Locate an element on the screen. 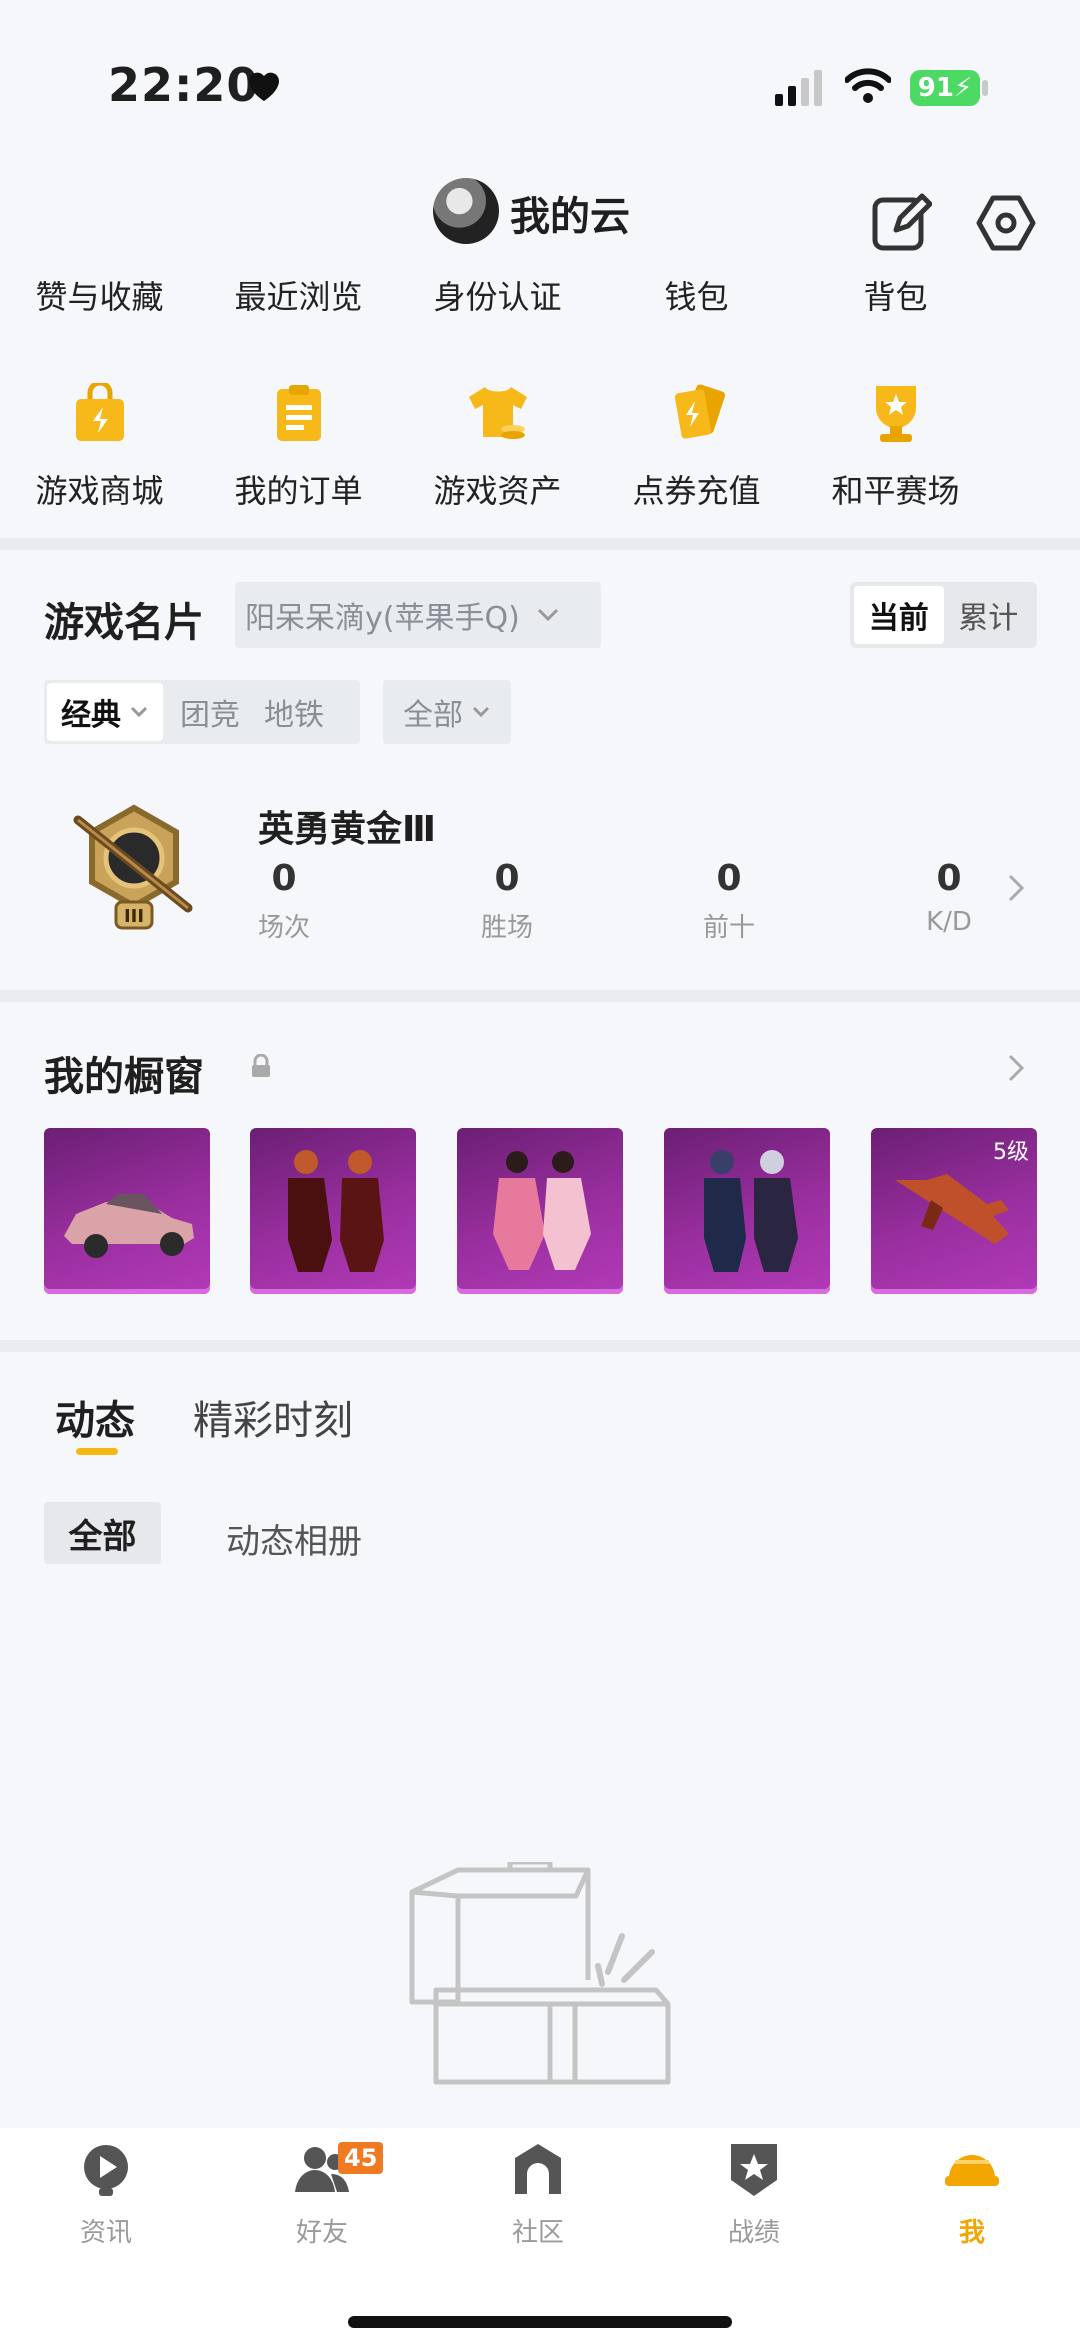  quick-link-backpack: 背包 is located at coordinates (895, 295).